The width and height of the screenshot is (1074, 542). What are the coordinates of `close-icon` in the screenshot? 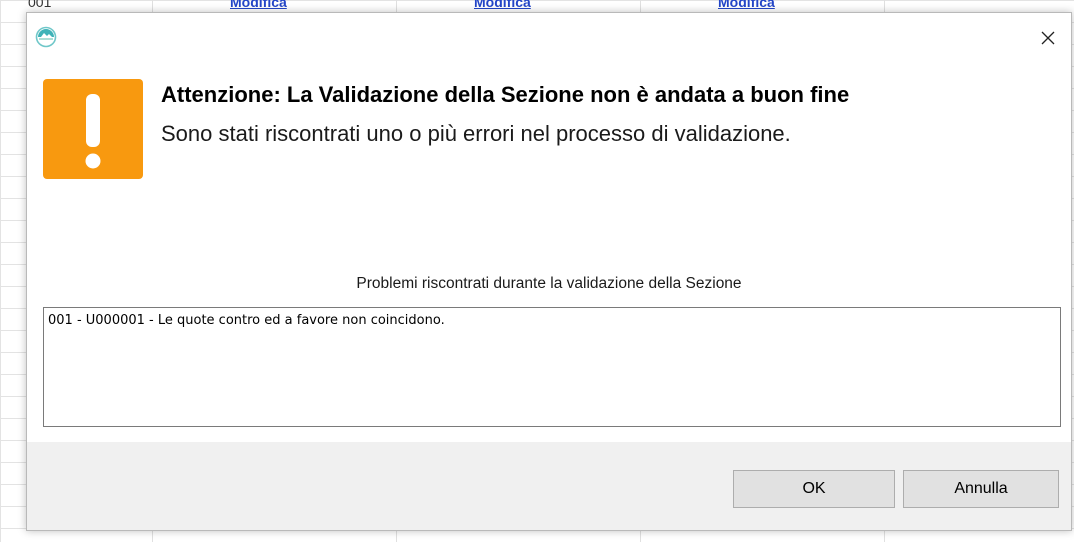 It's located at (1048, 40).